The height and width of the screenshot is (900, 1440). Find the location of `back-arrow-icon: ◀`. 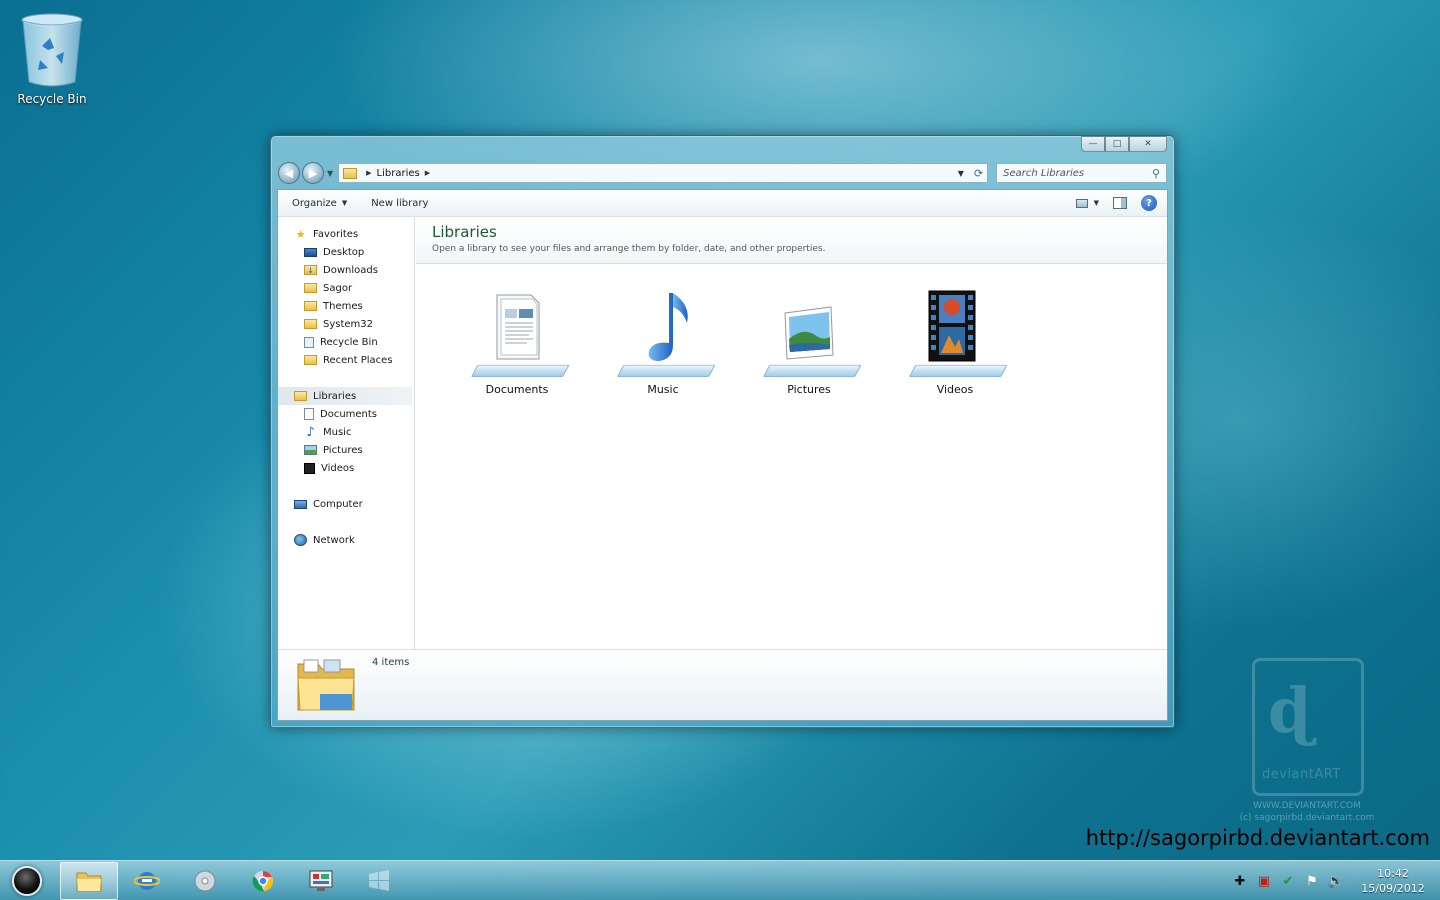

back-arrow-icon: ◀ is located at coordinates (289, 173).